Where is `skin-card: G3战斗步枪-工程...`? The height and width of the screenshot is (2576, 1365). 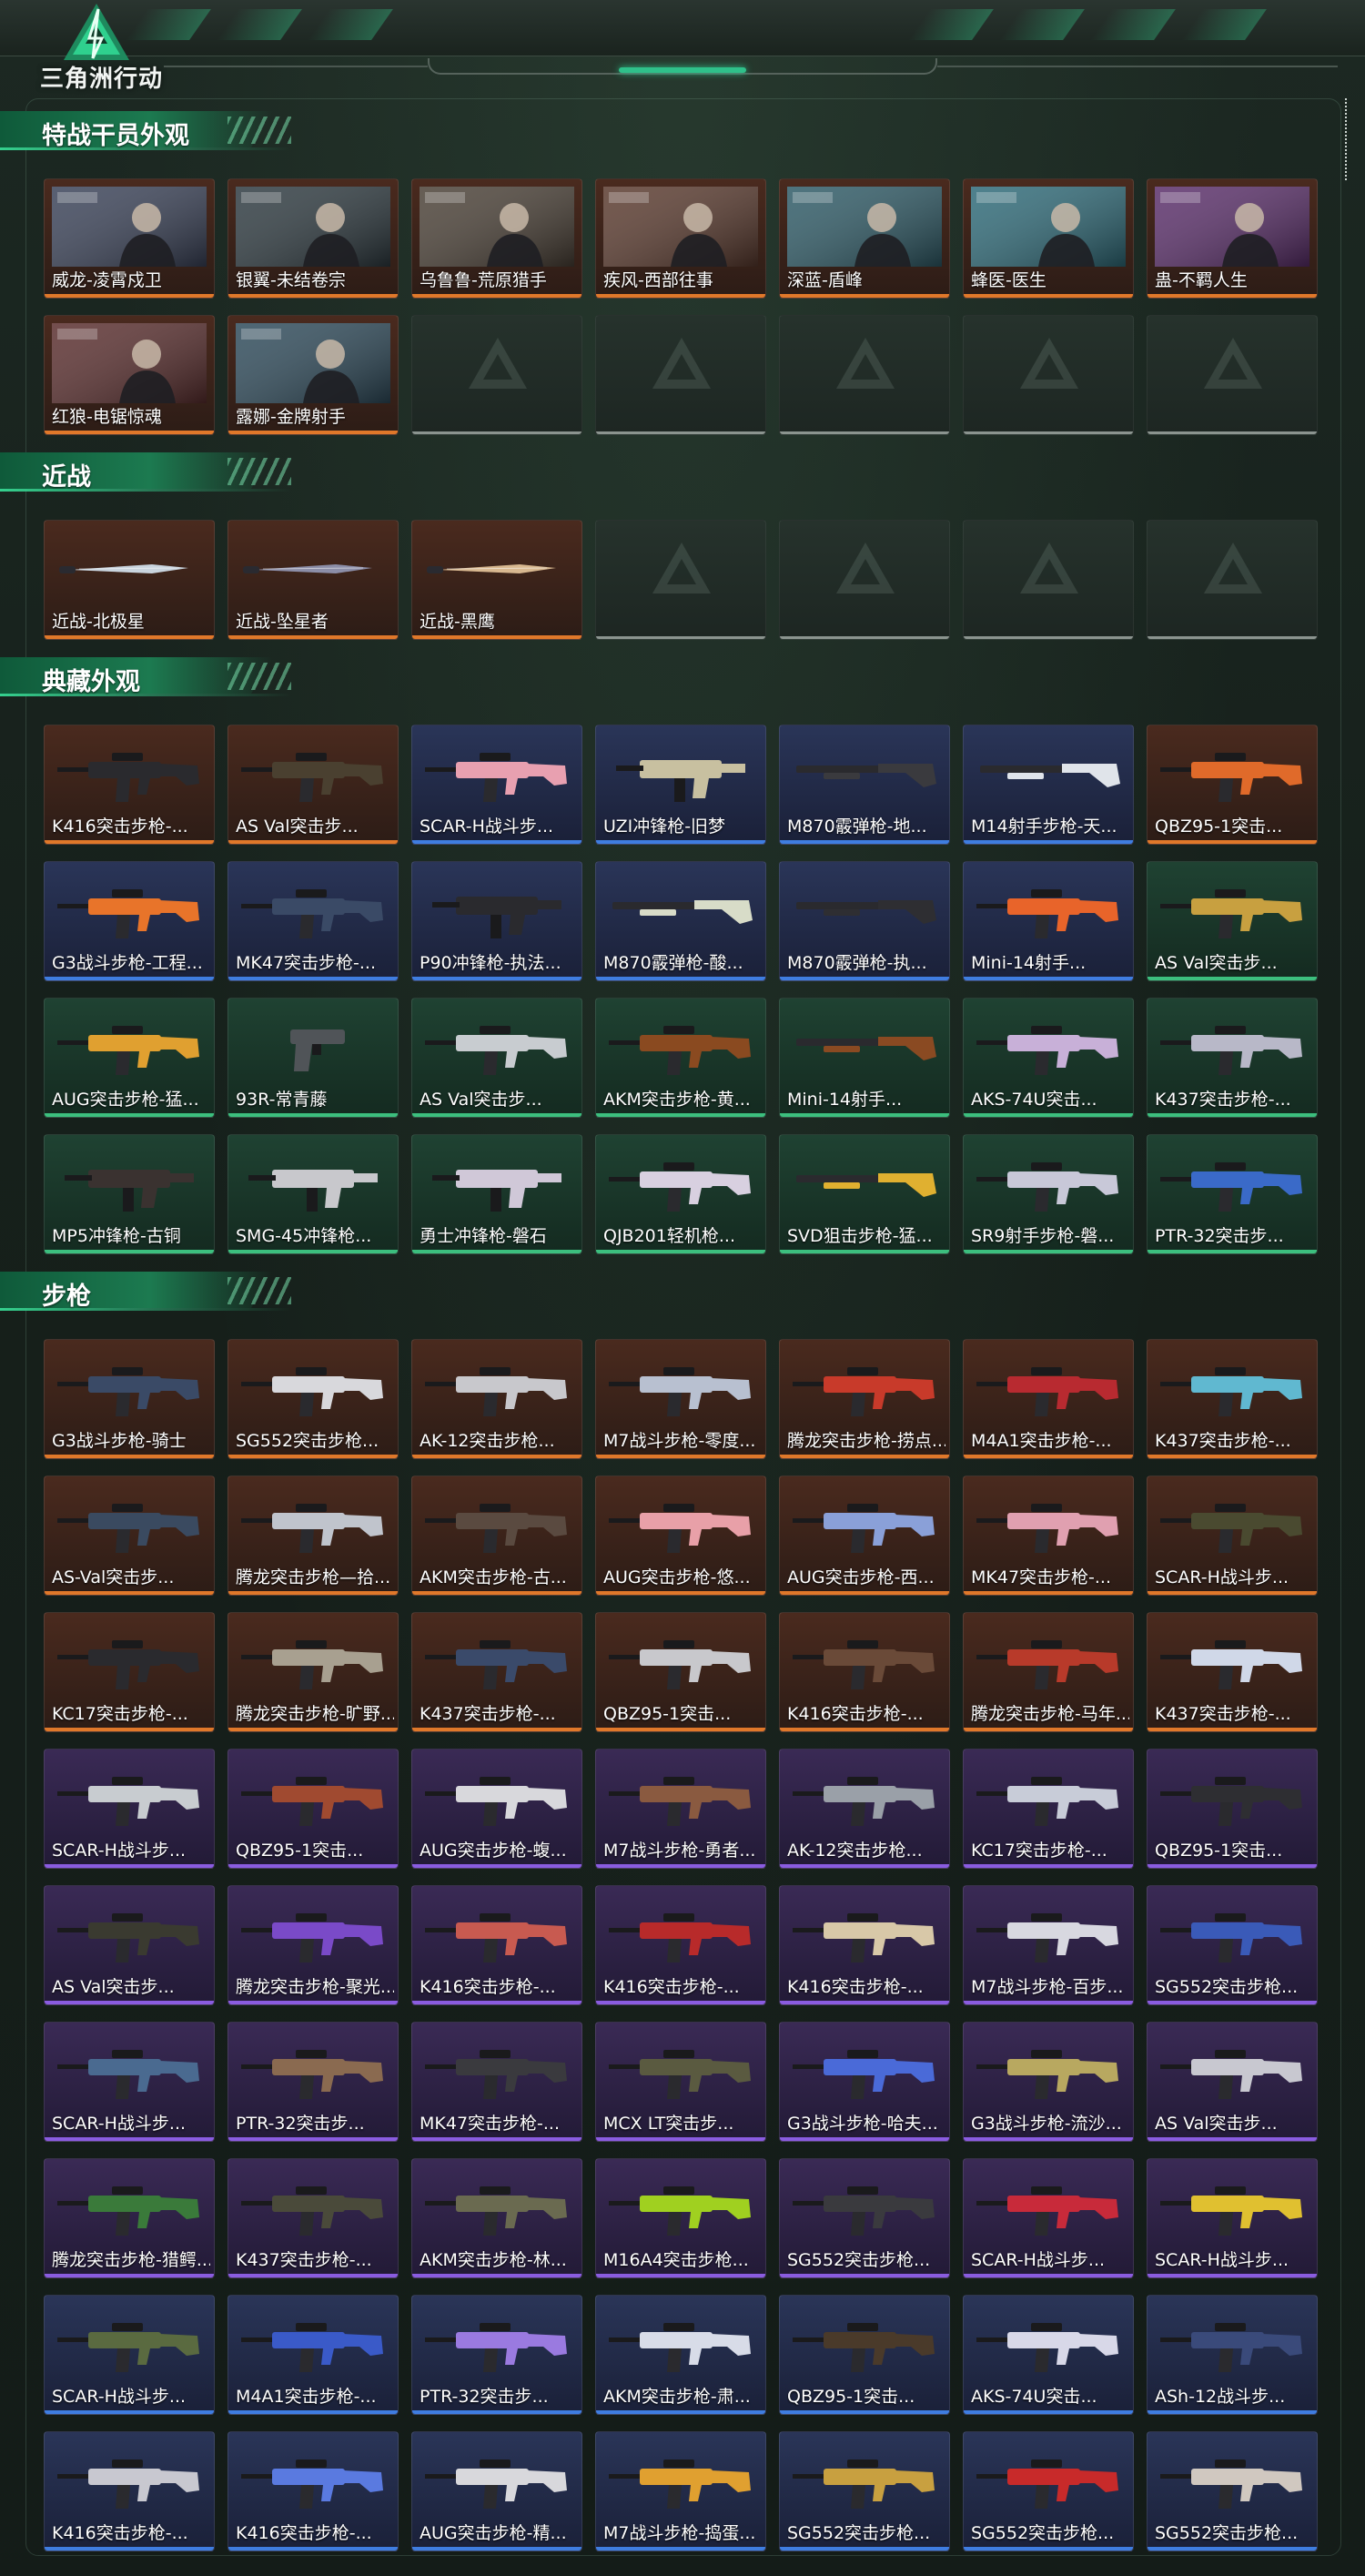 skin-card: G3战斗步枪-工程... is located at coordinates (130, 921).